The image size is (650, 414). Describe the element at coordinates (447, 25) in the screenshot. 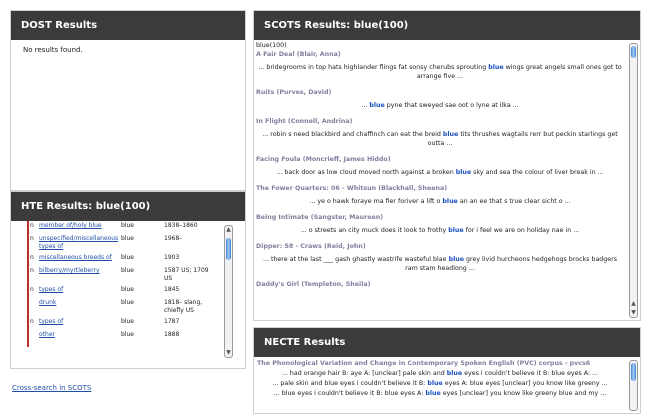

I see `scots-title: SCOTS Results: blue(100)` at that location.